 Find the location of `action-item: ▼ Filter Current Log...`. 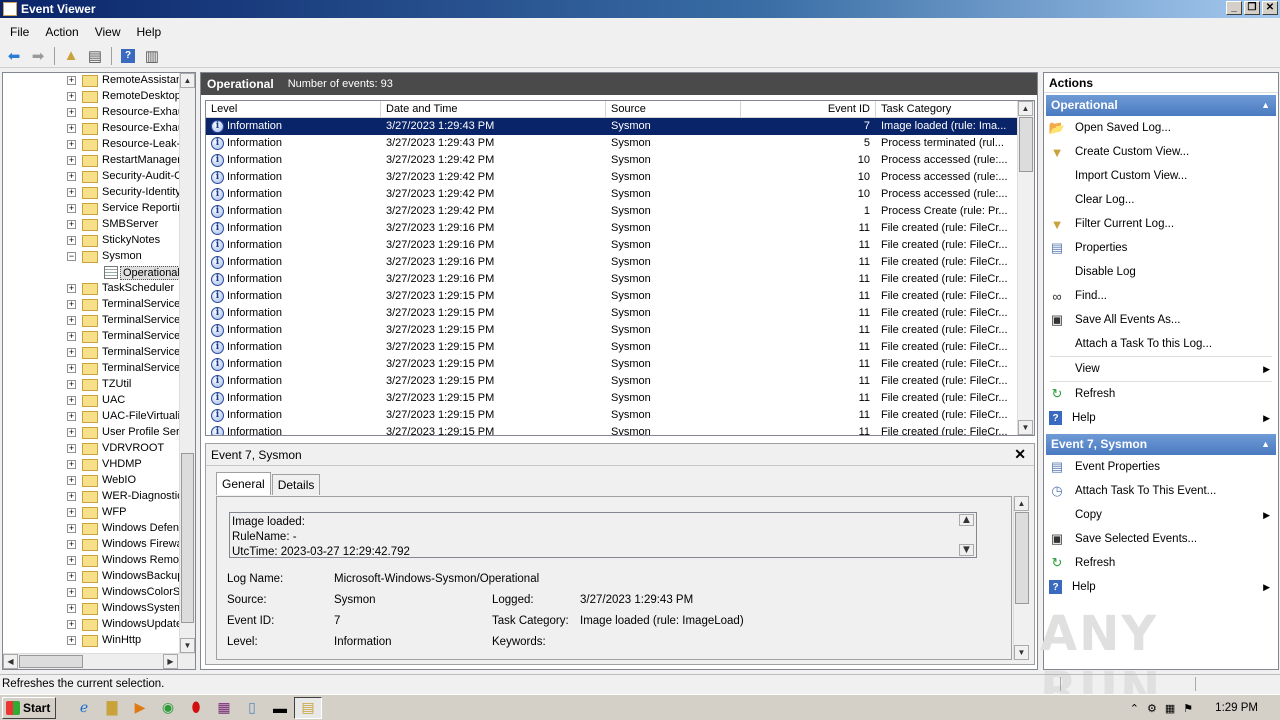

action-item: ▼ Filter Current Log... is located at coordinates (1161, 224).